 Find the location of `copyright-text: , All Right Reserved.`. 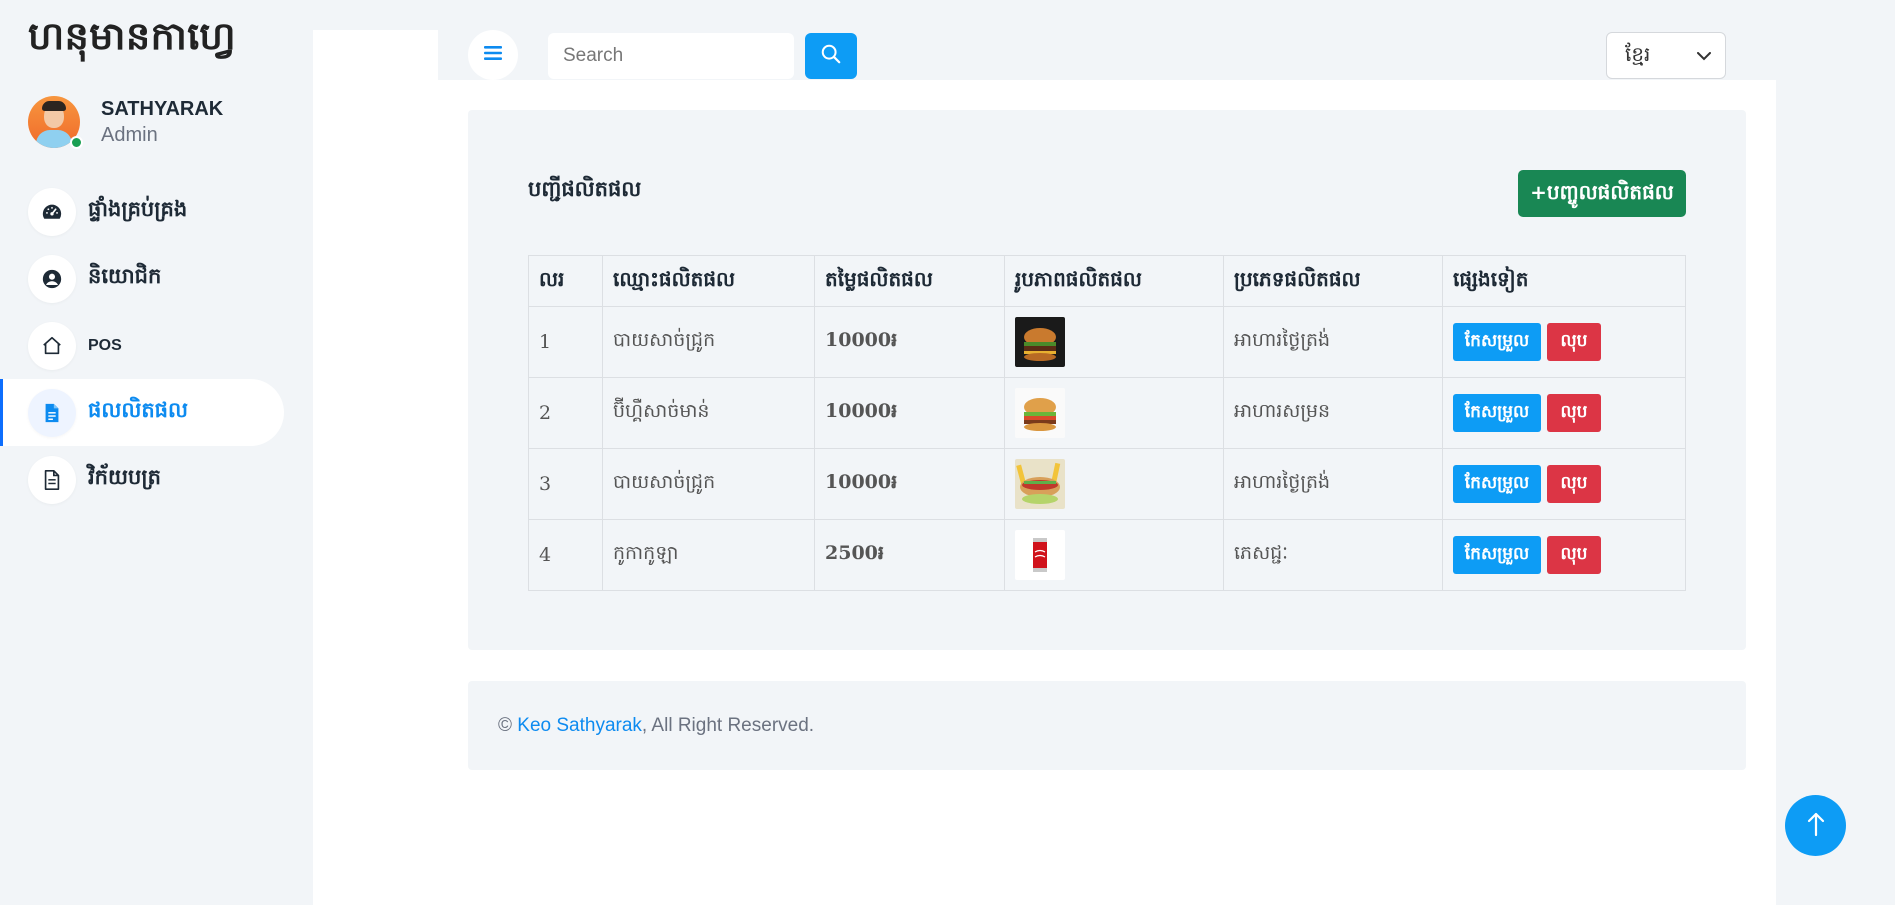

copyright-text: , All Right Reserved. is located at coordinates (728, 725).